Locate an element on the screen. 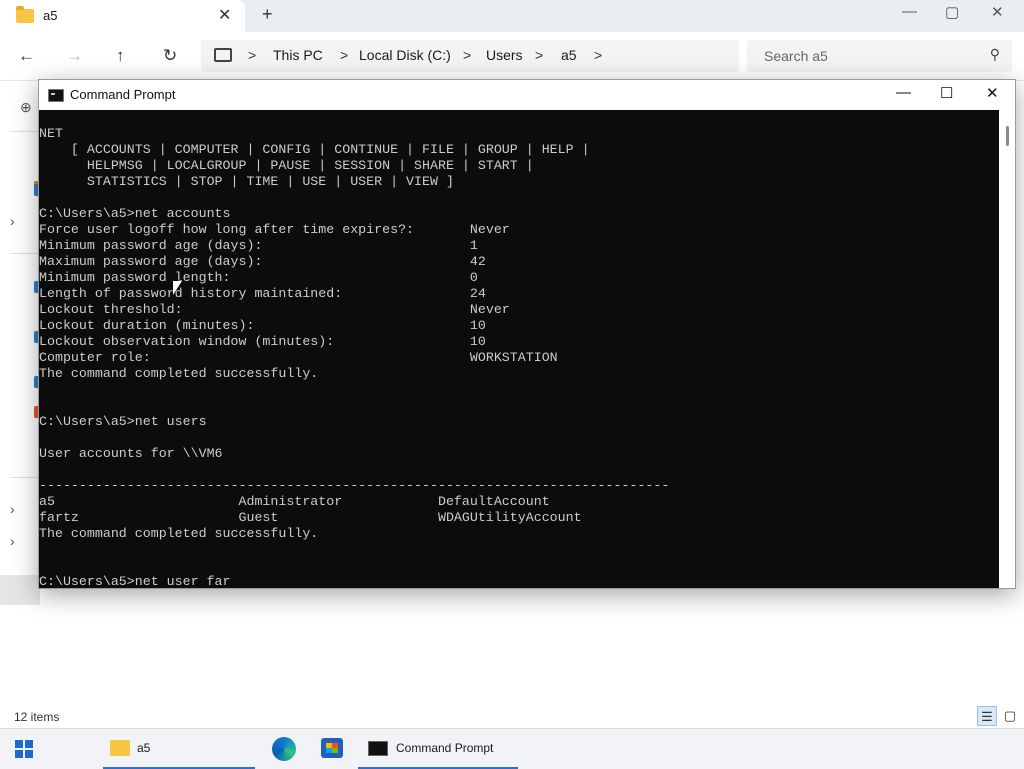 The image size is (1024, 769). search-placeholder: Search a5 is located at coordinates (796, 56).